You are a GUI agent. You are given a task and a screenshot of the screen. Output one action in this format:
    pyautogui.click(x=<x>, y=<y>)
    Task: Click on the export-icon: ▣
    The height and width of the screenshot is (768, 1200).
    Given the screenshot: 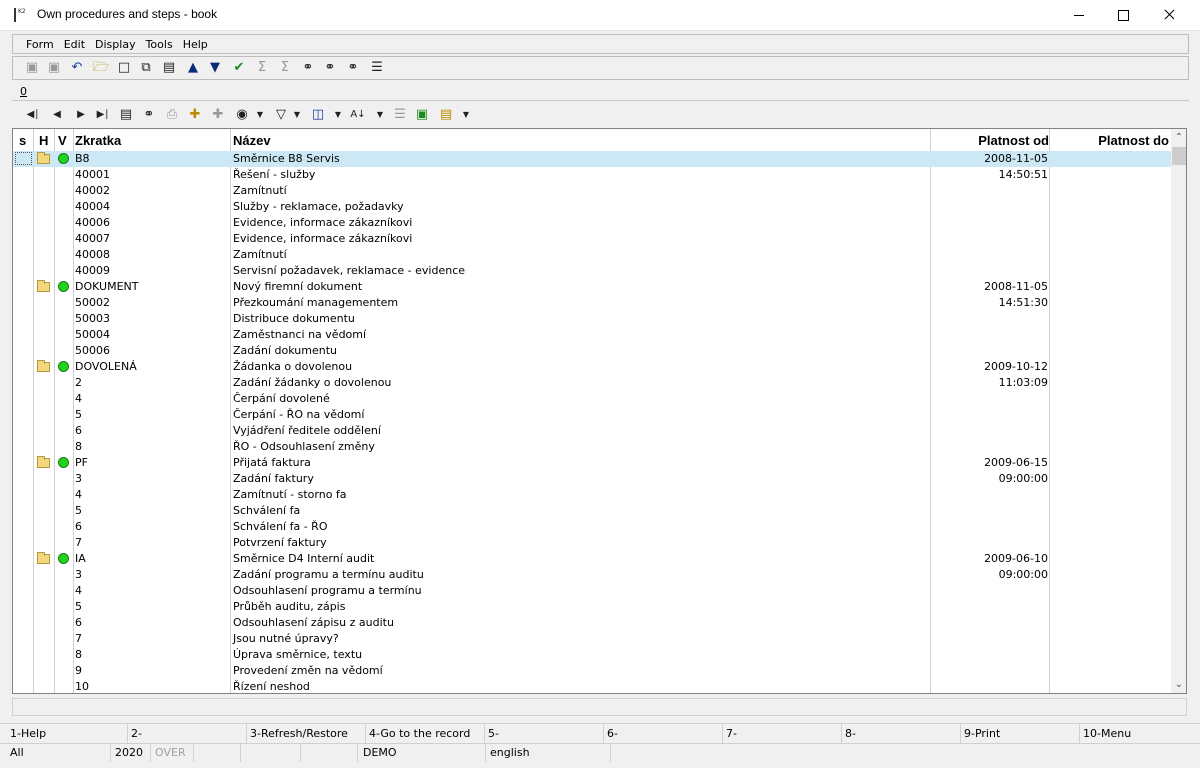 What is the action you would take?
    pyautogui.click(x=422, y=115)
    